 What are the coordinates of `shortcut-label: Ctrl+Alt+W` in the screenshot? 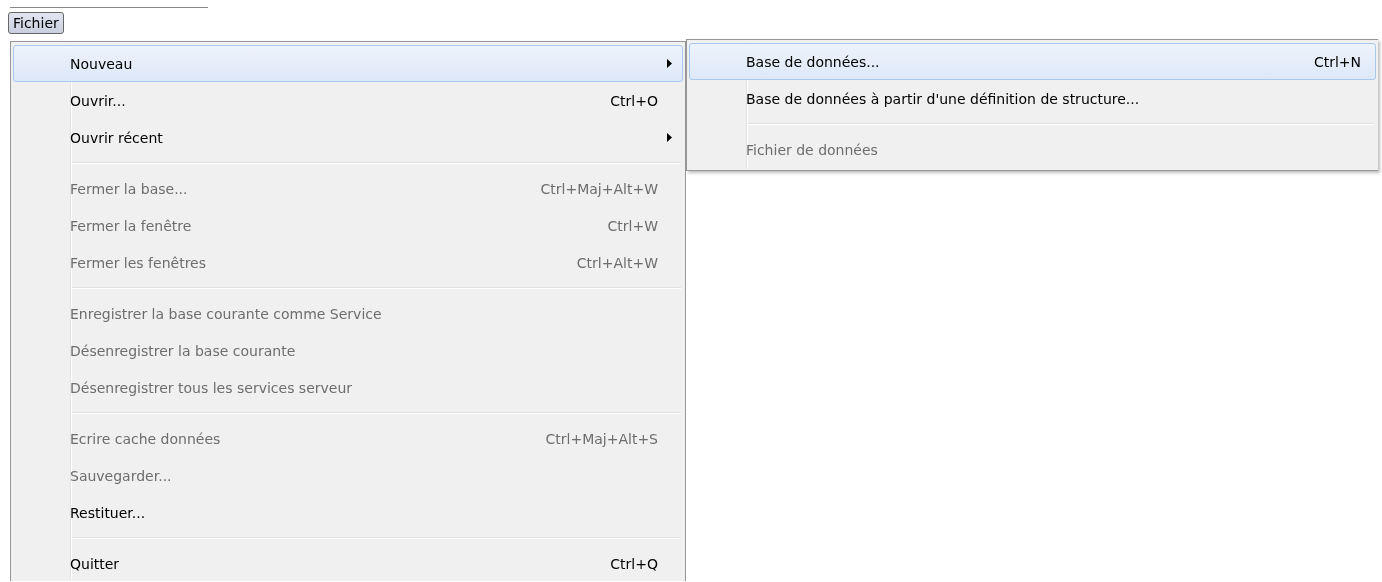 It's located at (617, 262).